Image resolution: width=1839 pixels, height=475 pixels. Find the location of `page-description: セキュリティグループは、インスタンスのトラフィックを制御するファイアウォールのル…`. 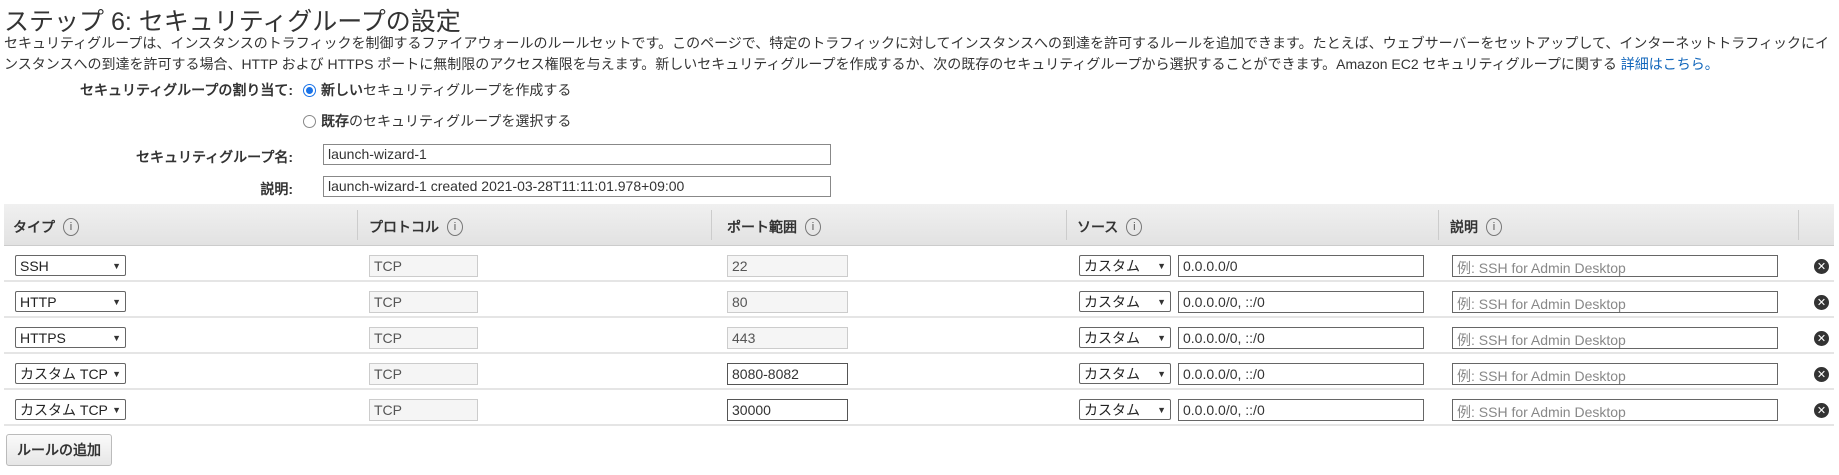

page-description: セキュリティグループは、インスタンスのトラフィックを制御するファイアウォールのル… is located at coordinates (919, 54).